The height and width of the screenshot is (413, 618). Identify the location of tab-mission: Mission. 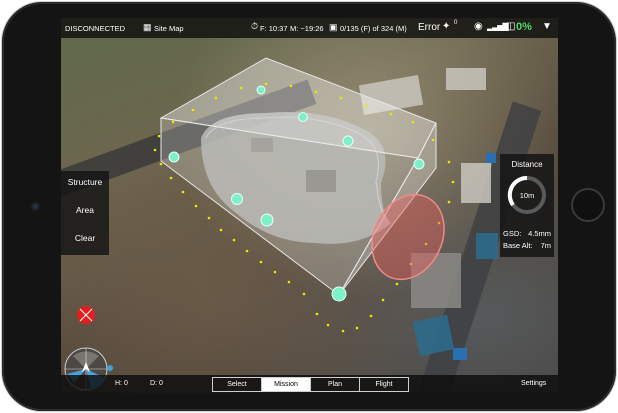
(286, 384).